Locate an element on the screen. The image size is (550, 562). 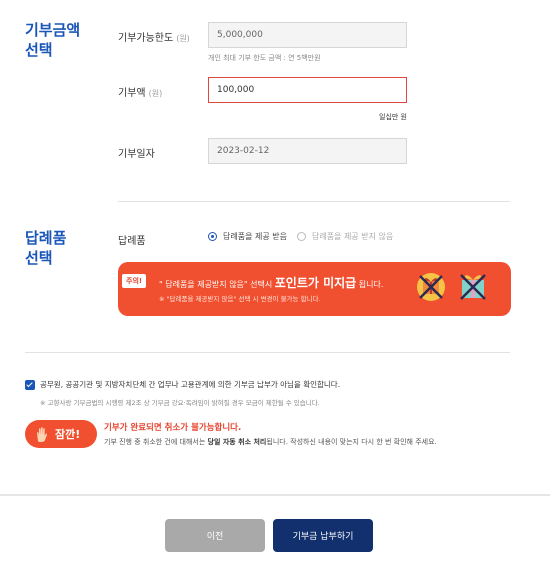
radio-dot-checked is located at coordinates (212, 236).